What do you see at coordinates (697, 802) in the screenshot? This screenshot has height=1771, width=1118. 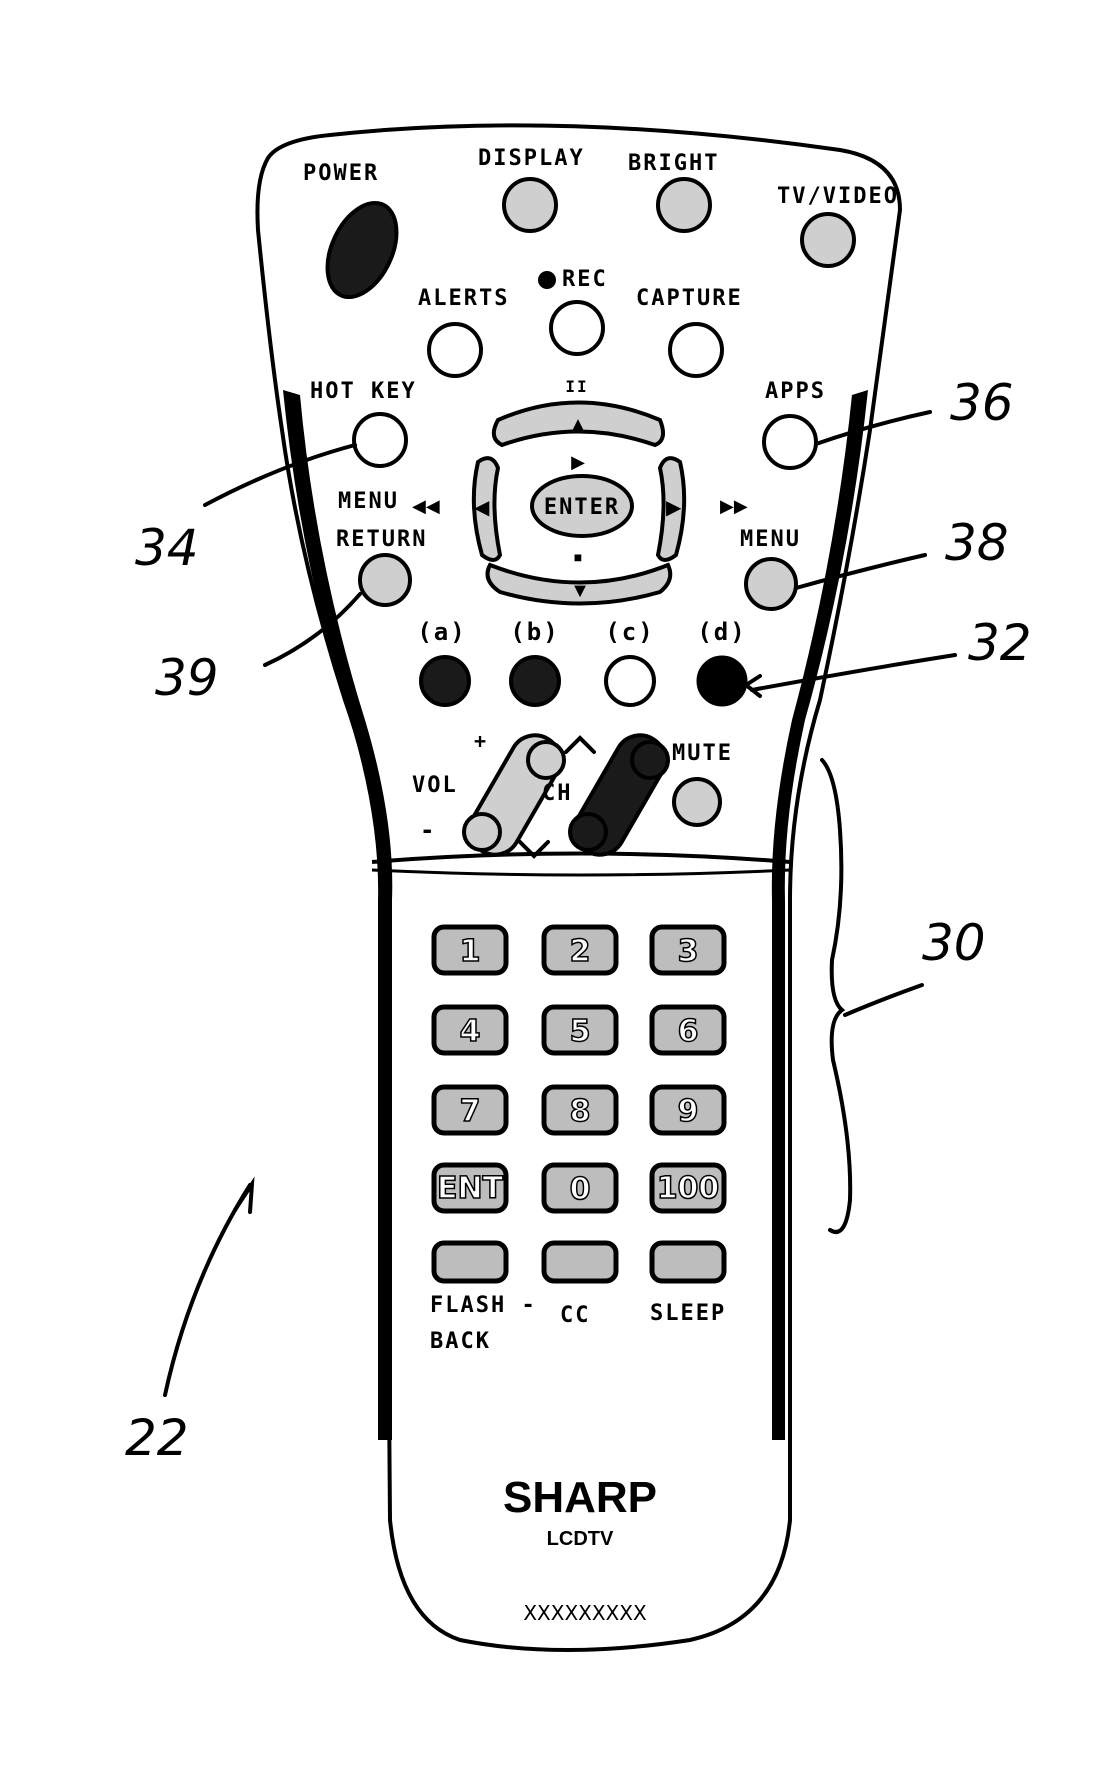 I see `mute-button` at bounding box center [697, 802].